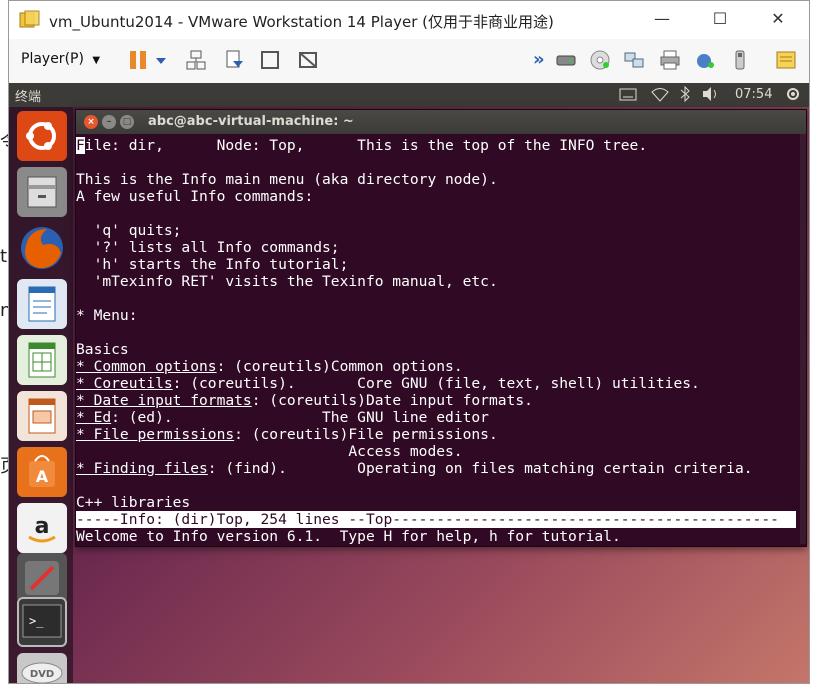 The height and width of the screenshot is (690, 818). I want to click on terminal-launcher-icon: >_, so click(42, 622).